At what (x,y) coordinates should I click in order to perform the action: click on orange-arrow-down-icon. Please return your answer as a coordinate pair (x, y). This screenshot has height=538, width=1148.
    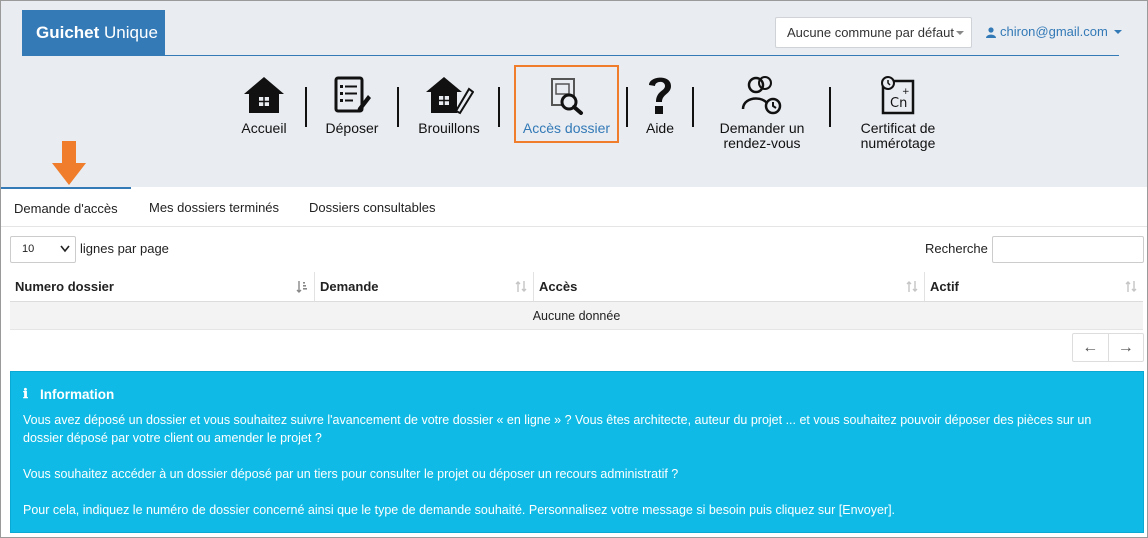
    Looking at the image, I should click on (69, 163).